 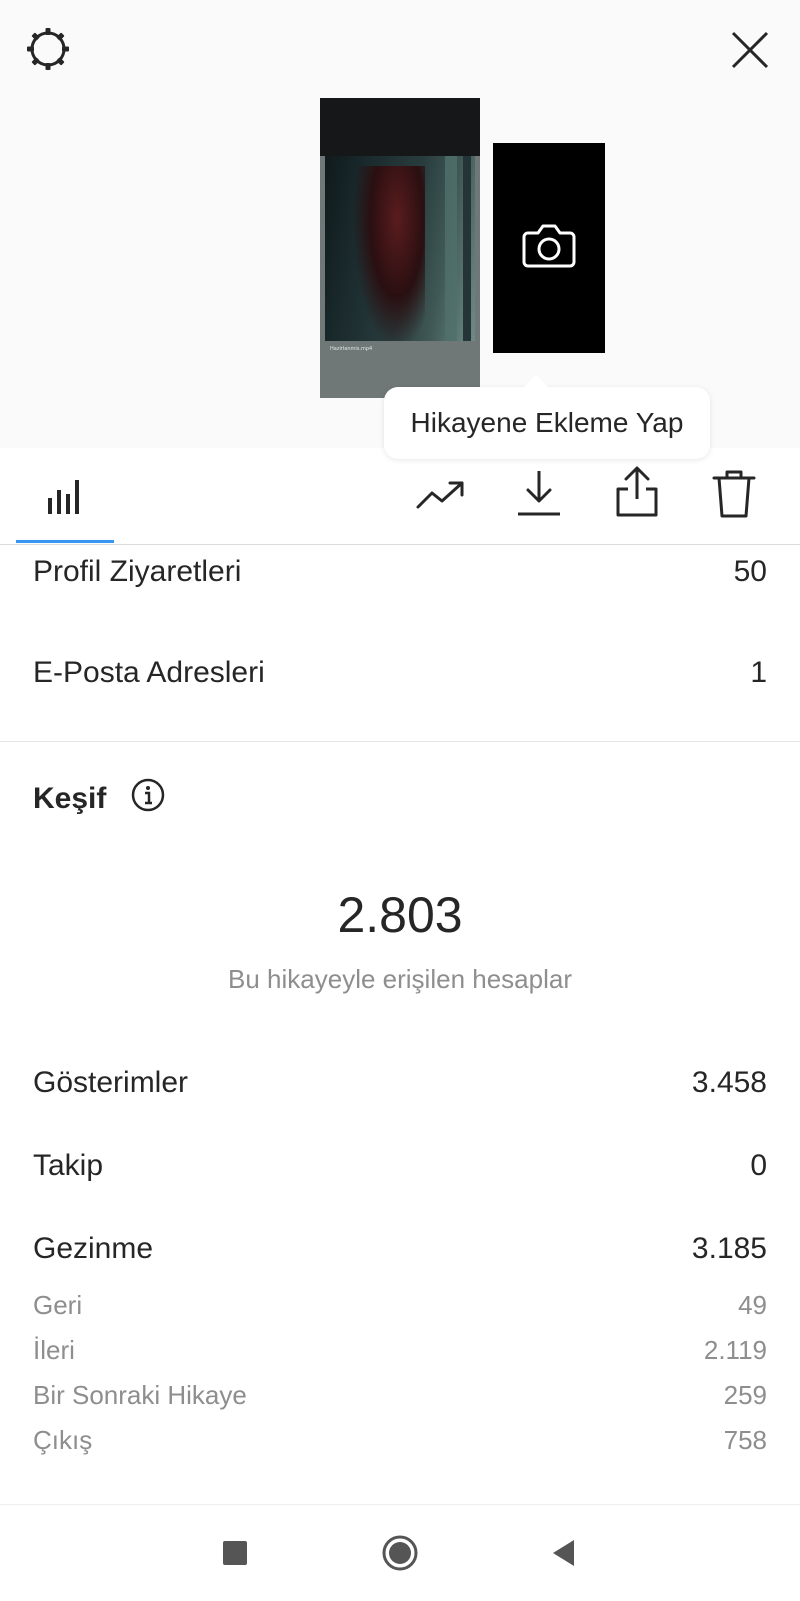 I want to click on discovery-title: Keşif, so click(x=70, y=798).